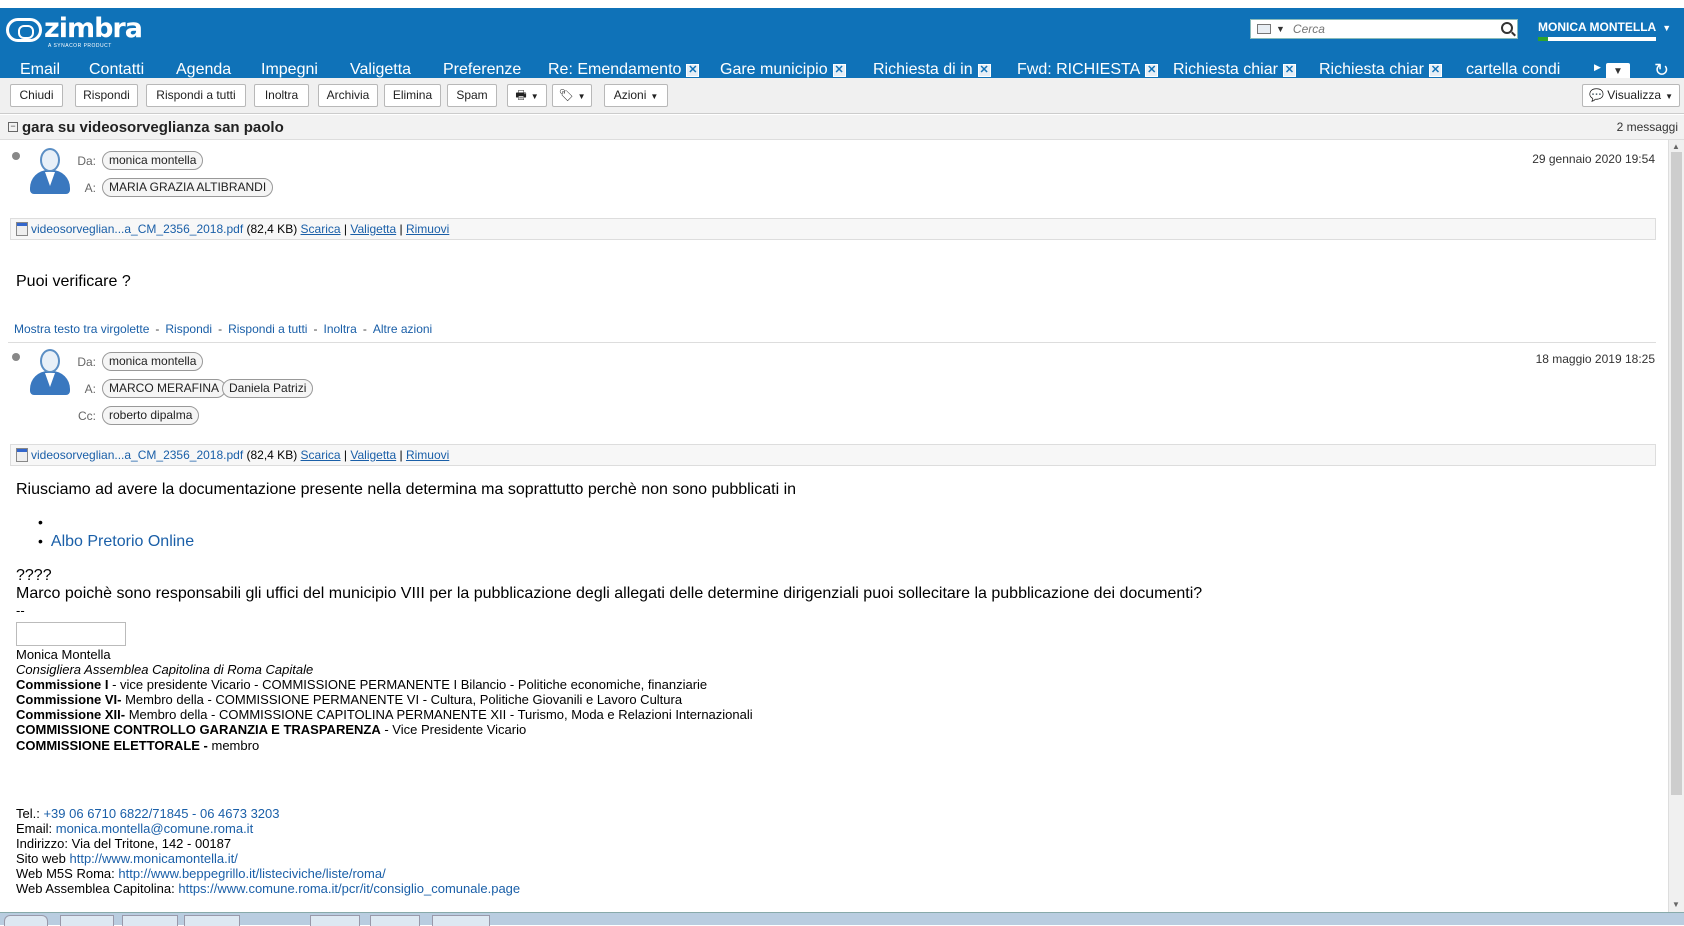  Describe the element at coordinates (1676, 473) in the screenshot. I see `scrollbar-thumb` at that location.